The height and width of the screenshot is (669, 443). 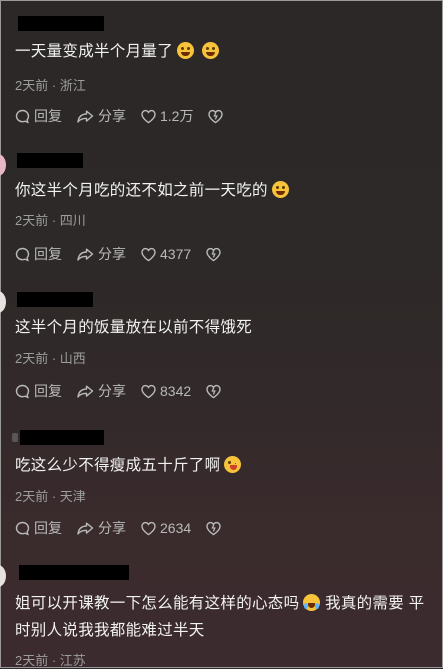 What do you see at coordinates (177, 116) in the screenshot?
I see `like-count: 1.2万` at bounding box center [177, 116].